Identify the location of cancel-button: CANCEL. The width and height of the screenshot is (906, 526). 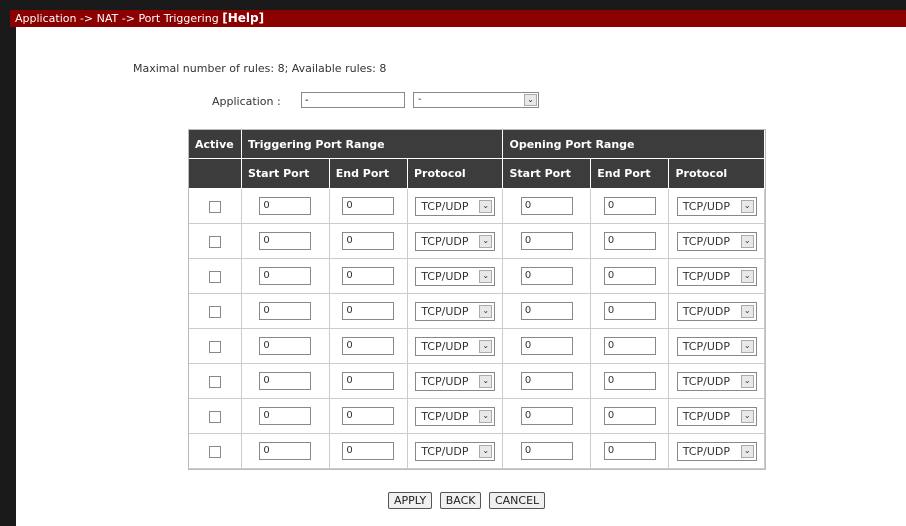
(517, 500).